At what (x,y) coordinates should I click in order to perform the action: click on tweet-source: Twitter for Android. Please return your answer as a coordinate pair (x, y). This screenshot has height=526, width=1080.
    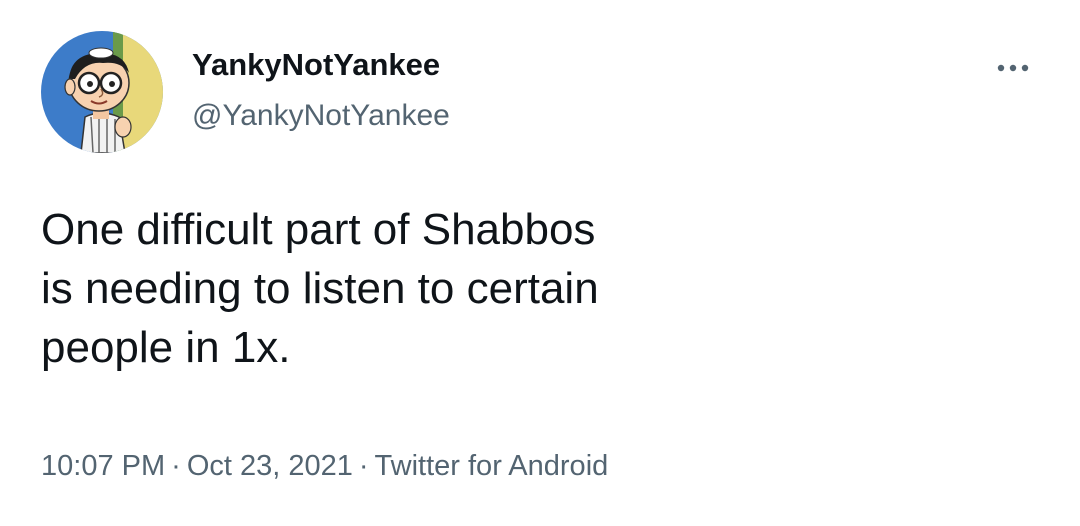
    Looking at the image, I should click on (492, 466).